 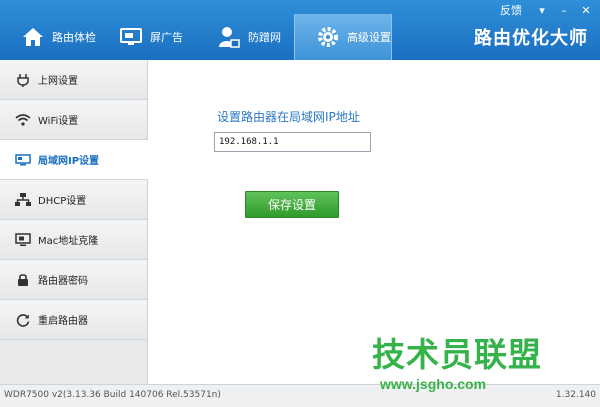 I want to click on tab-advanced-settings: 高级设置, so click(x=343, y=37).